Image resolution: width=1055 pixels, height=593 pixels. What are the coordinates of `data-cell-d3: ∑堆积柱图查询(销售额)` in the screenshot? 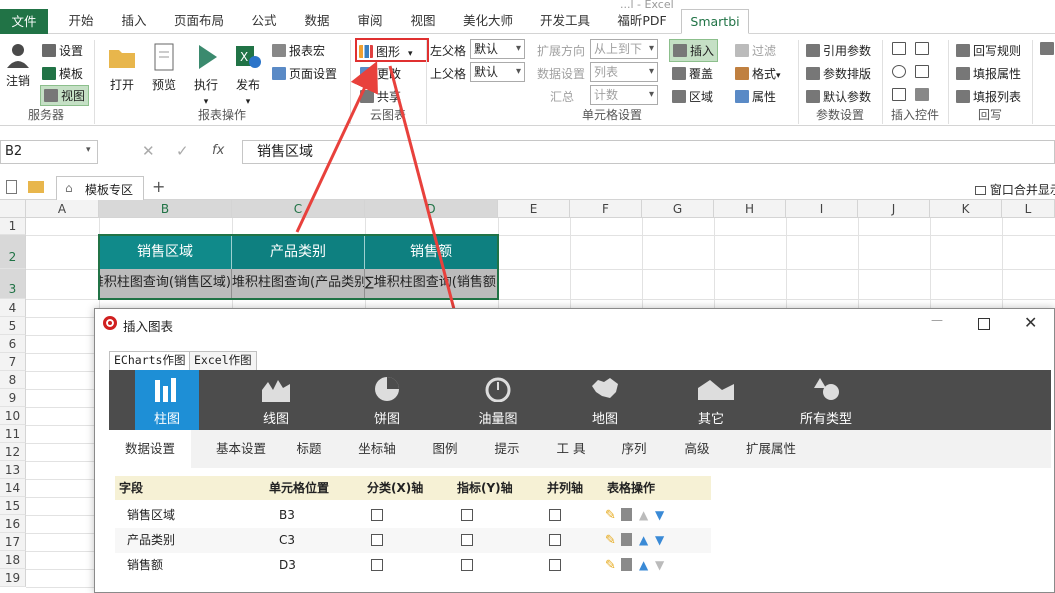 It's located at (431, 284).